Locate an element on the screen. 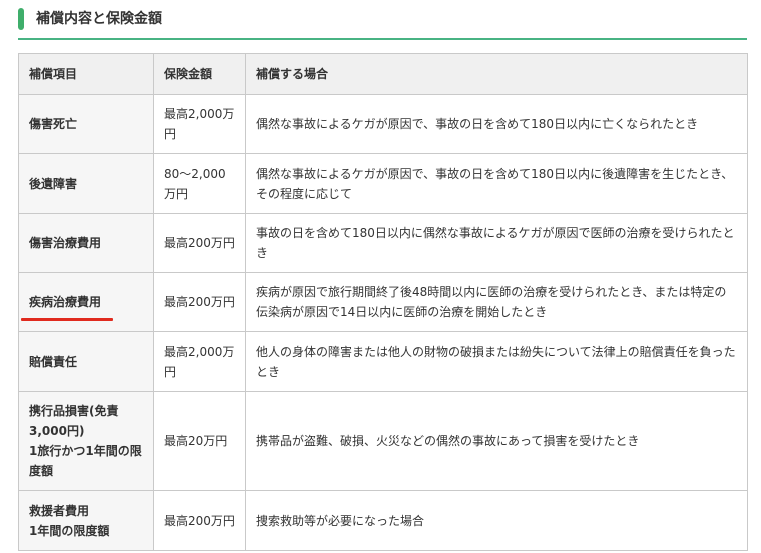 The height and width of the screenshot is (553, 761). row-item: 疾病治療費用 is located at coordinates (86, 302).